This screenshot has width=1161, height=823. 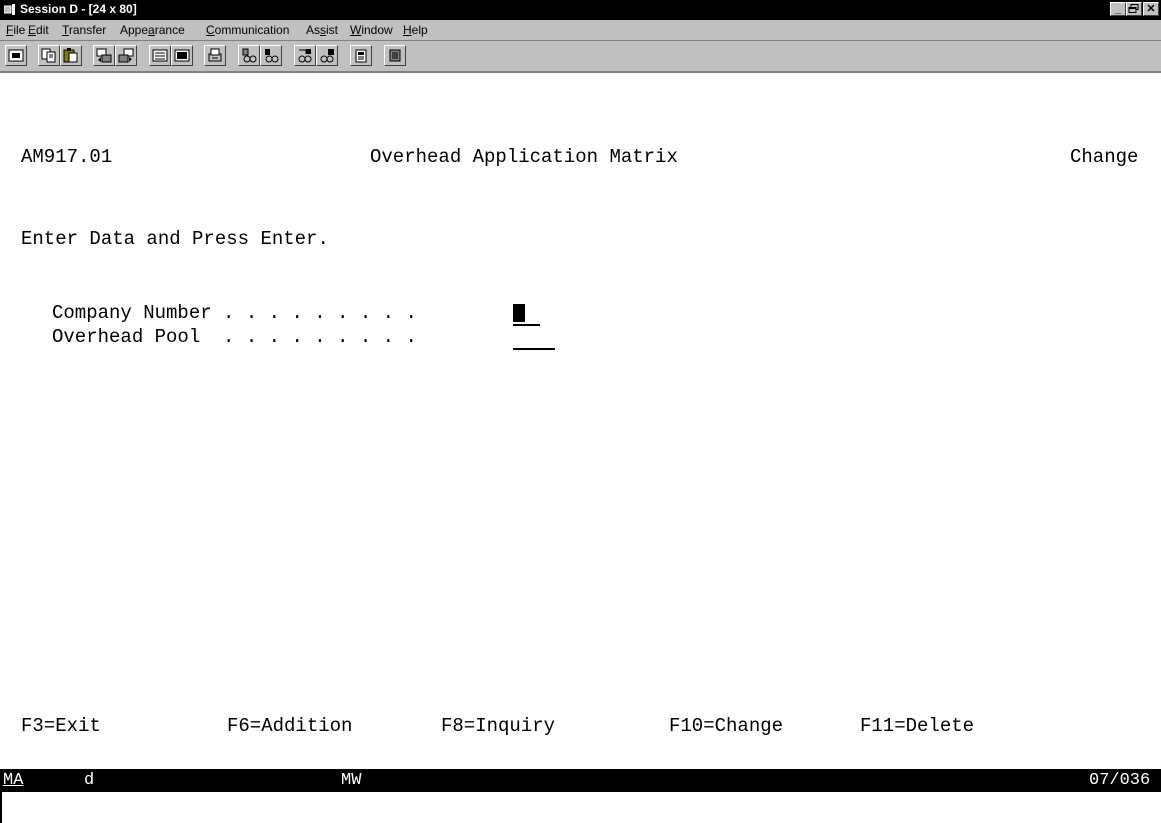 I want to click on macro-button, so click(x=182, y=55).